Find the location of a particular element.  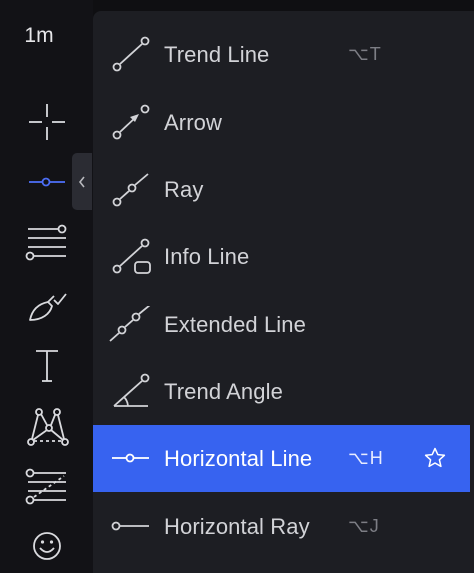

ray-icon is located at coordinates (130, 190).